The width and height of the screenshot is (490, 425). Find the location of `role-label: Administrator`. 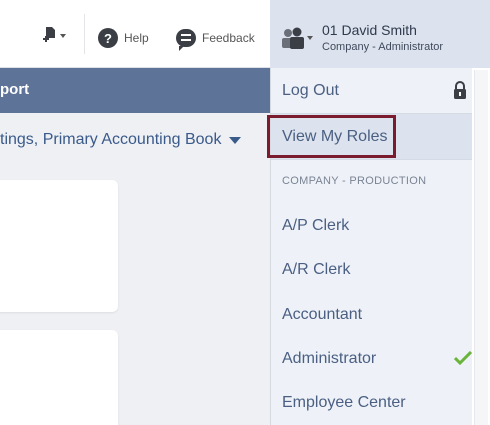

role-label: Administrator is located at coordinates (329, 358).